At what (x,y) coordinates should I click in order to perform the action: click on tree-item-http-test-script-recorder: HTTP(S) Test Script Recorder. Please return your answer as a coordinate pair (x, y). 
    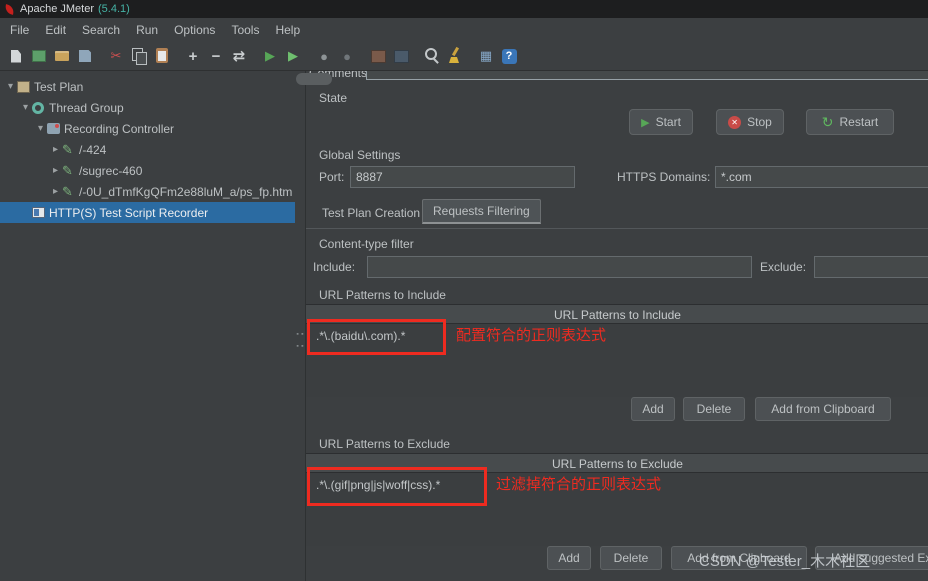
    Looking at the image, I should click on (147, 212).